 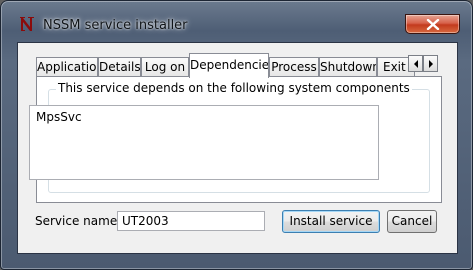 What do you see at coordinates (59, 117) in the screenshot?
I see `dependency-item: MpsSvc` at bounding box center [59, 117].